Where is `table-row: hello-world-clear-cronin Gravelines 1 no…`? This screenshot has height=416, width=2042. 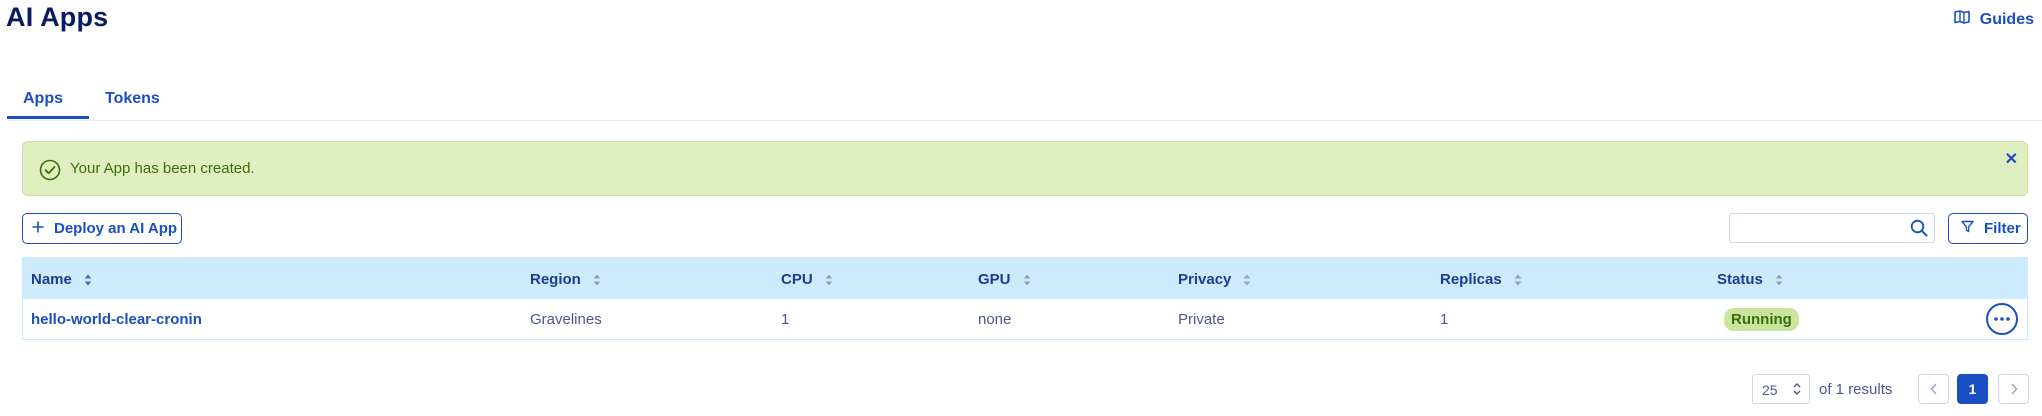
table-row: hello-world-clear-cronin Gravelines 1 no… is located at coordinates (1025, 319).